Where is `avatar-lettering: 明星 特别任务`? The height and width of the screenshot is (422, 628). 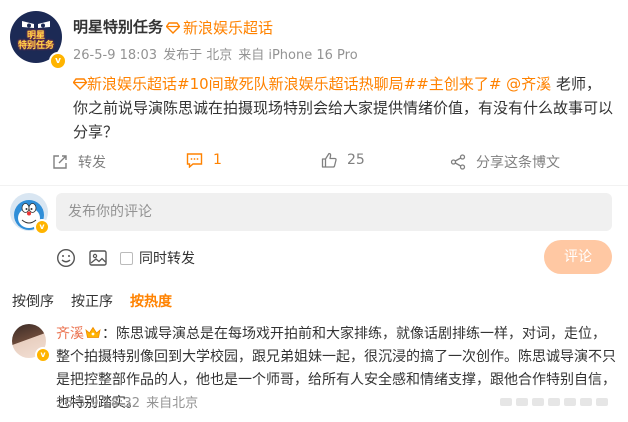 avatar-lettering: 明星 特别任务 is located at coordinates (35, 41).